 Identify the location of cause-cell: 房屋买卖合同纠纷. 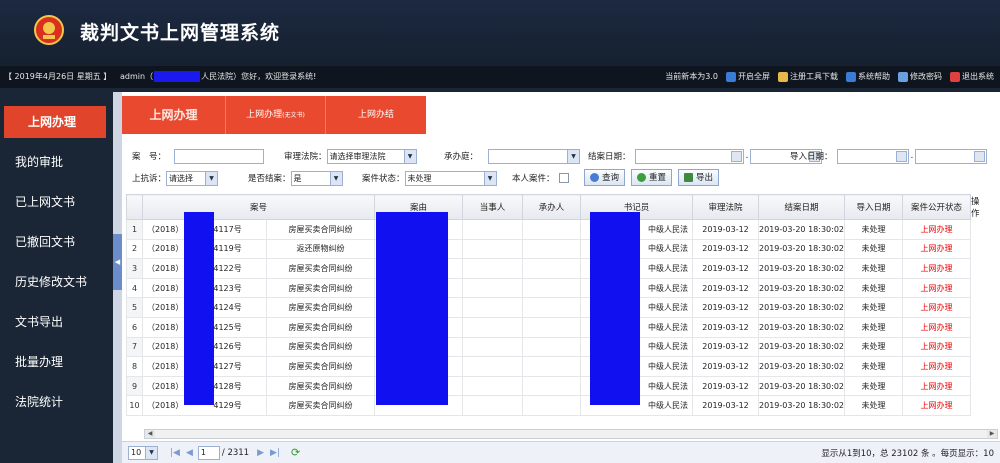
(320, 386).